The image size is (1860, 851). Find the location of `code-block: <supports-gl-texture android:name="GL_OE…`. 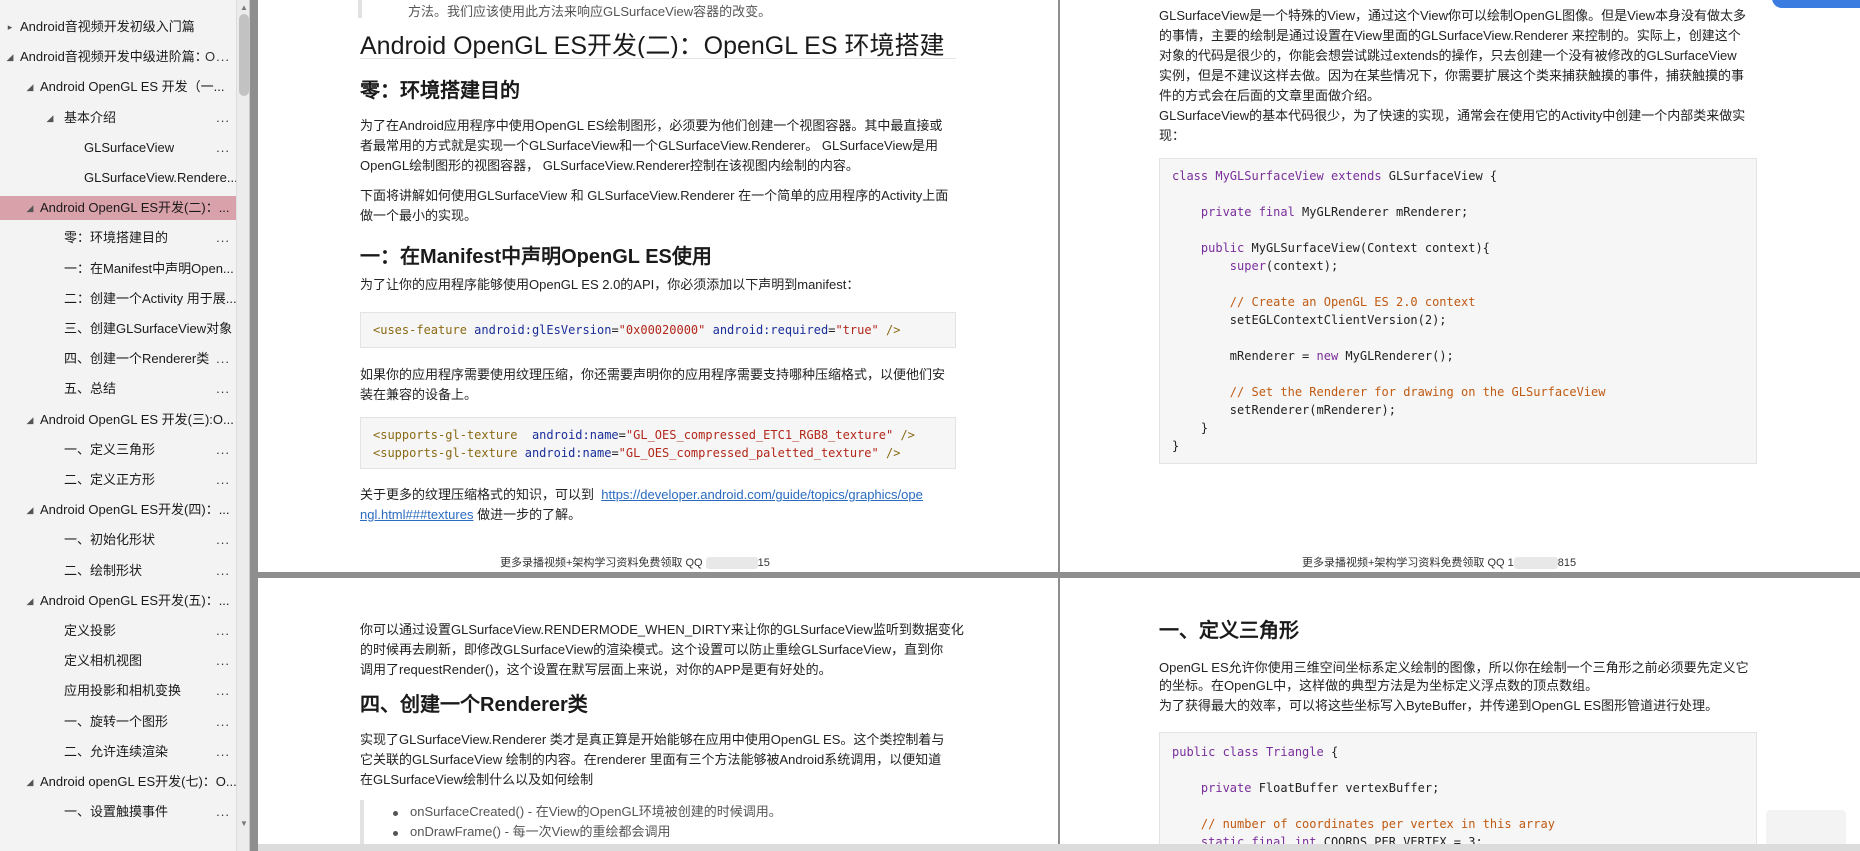

code-block: <supports-gl-texture android:name="GL_OE… is located at coordinates (658, 443).